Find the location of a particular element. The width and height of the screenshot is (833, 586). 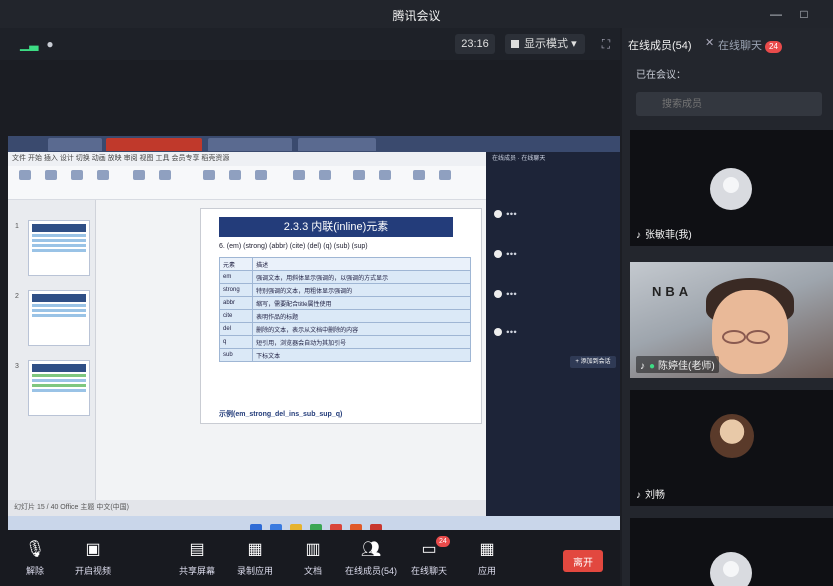

signal-icon: ▁▃ is located at coordinates (29, 44).